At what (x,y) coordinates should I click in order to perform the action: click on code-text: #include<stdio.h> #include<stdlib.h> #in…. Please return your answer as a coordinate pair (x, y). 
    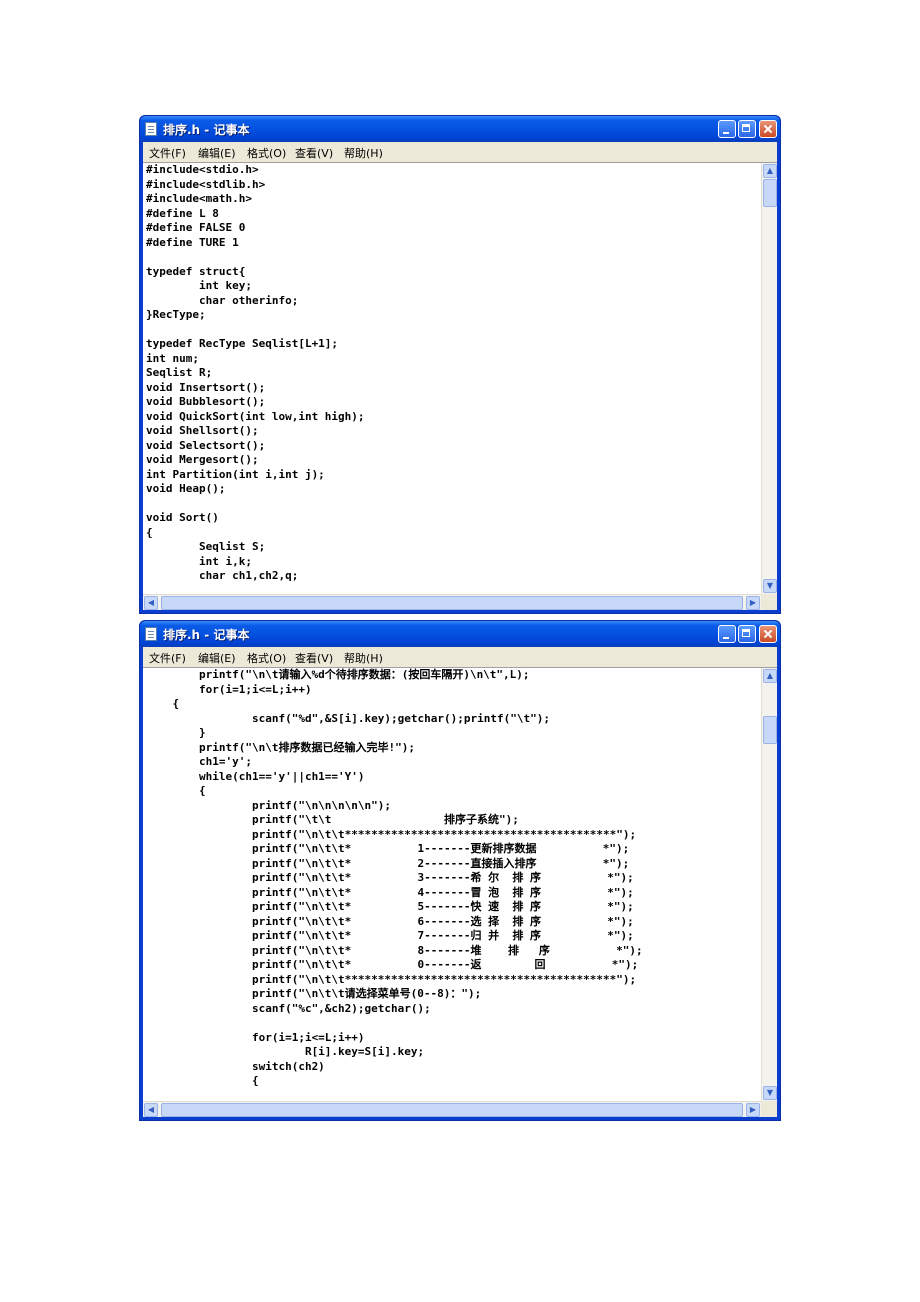
    Looking at the image, I should click on (255, 373).